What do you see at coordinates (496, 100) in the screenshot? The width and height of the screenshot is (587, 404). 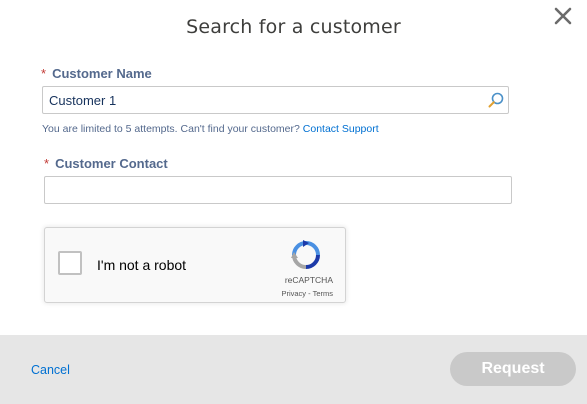 I see `search-icon` at bounding box center [496, 100].